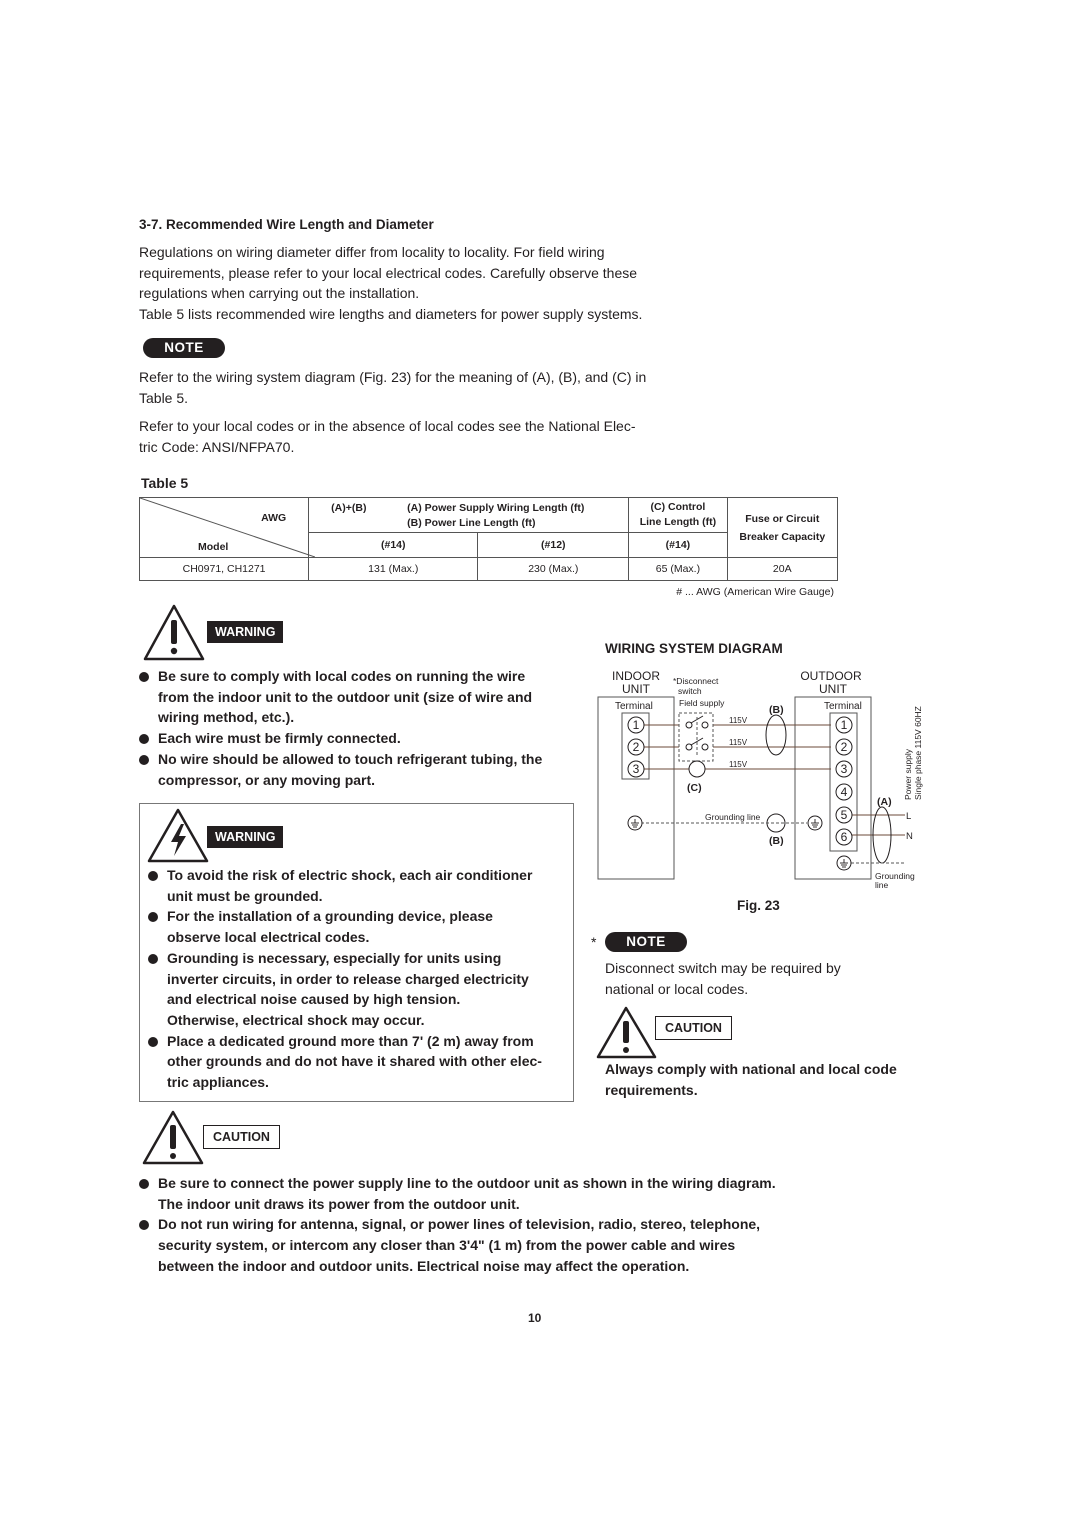 The height and width of the screenshot is (1528, 1080). What do you see at coordinates (279, 738) in the screenshot?
I see `item-line: Each wire must be firmly connected.` at bounding box center [279, 738].